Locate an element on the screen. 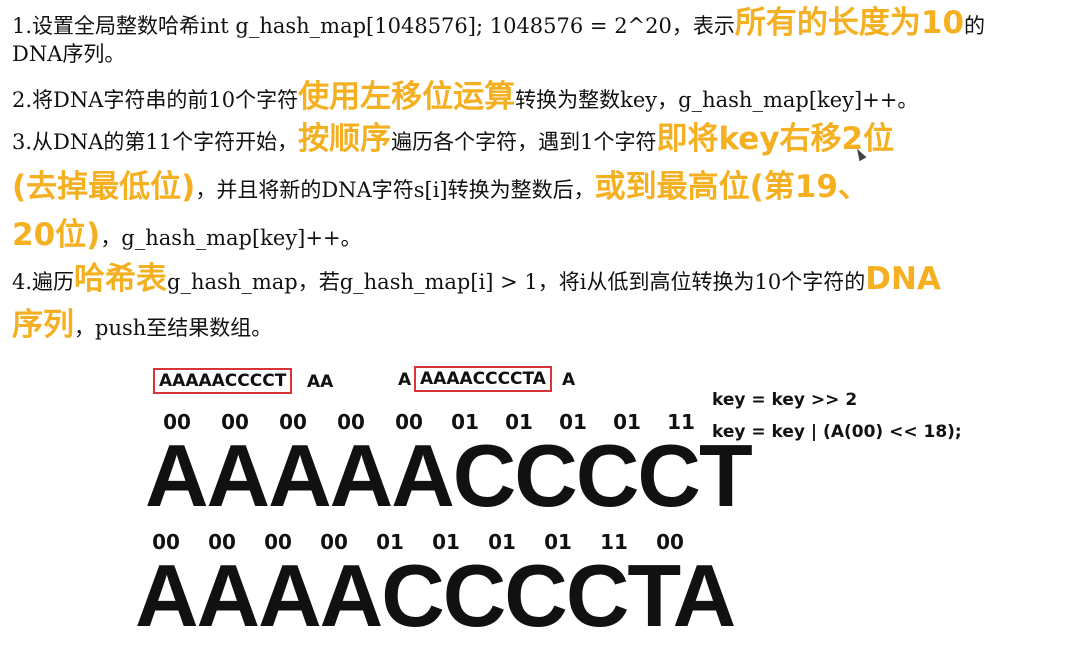 This screenshot has width=1082, height=645. step3-highlight-order: 按顺序 is located at coordinates (345, 139).